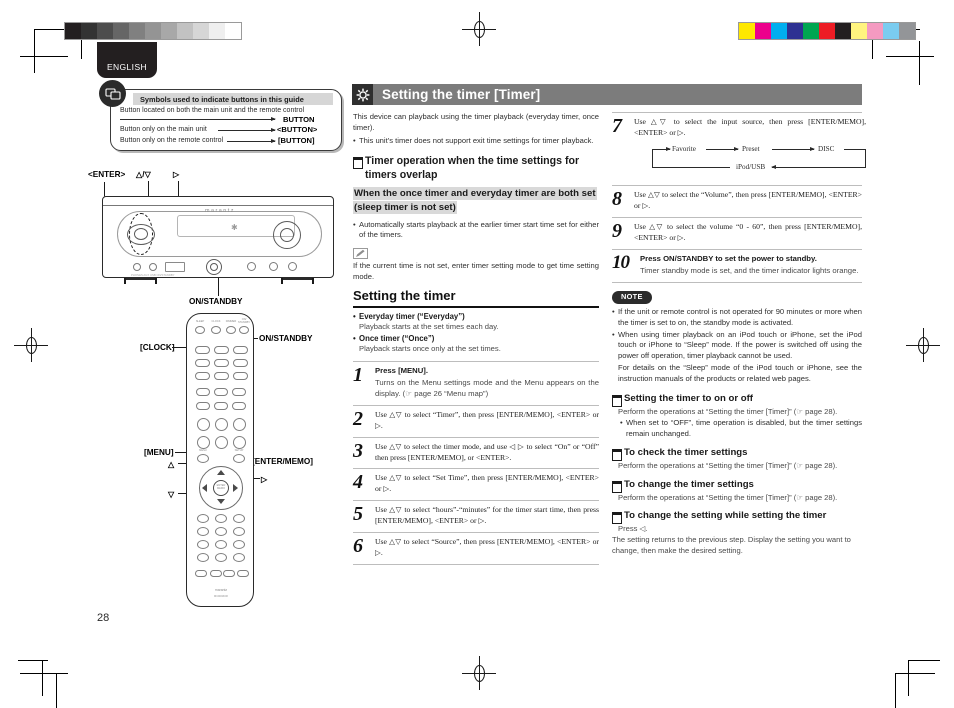 The width and height of the screenshot is (954, 708). I want to click on step-number-1: 1, so click(358, 374).